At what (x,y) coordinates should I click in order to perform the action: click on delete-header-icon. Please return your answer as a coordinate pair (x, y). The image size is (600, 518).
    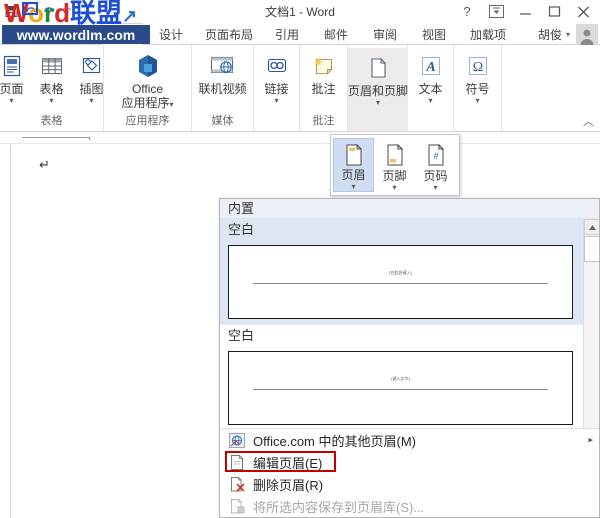
    Looking at the image, I should click on (237, 484).